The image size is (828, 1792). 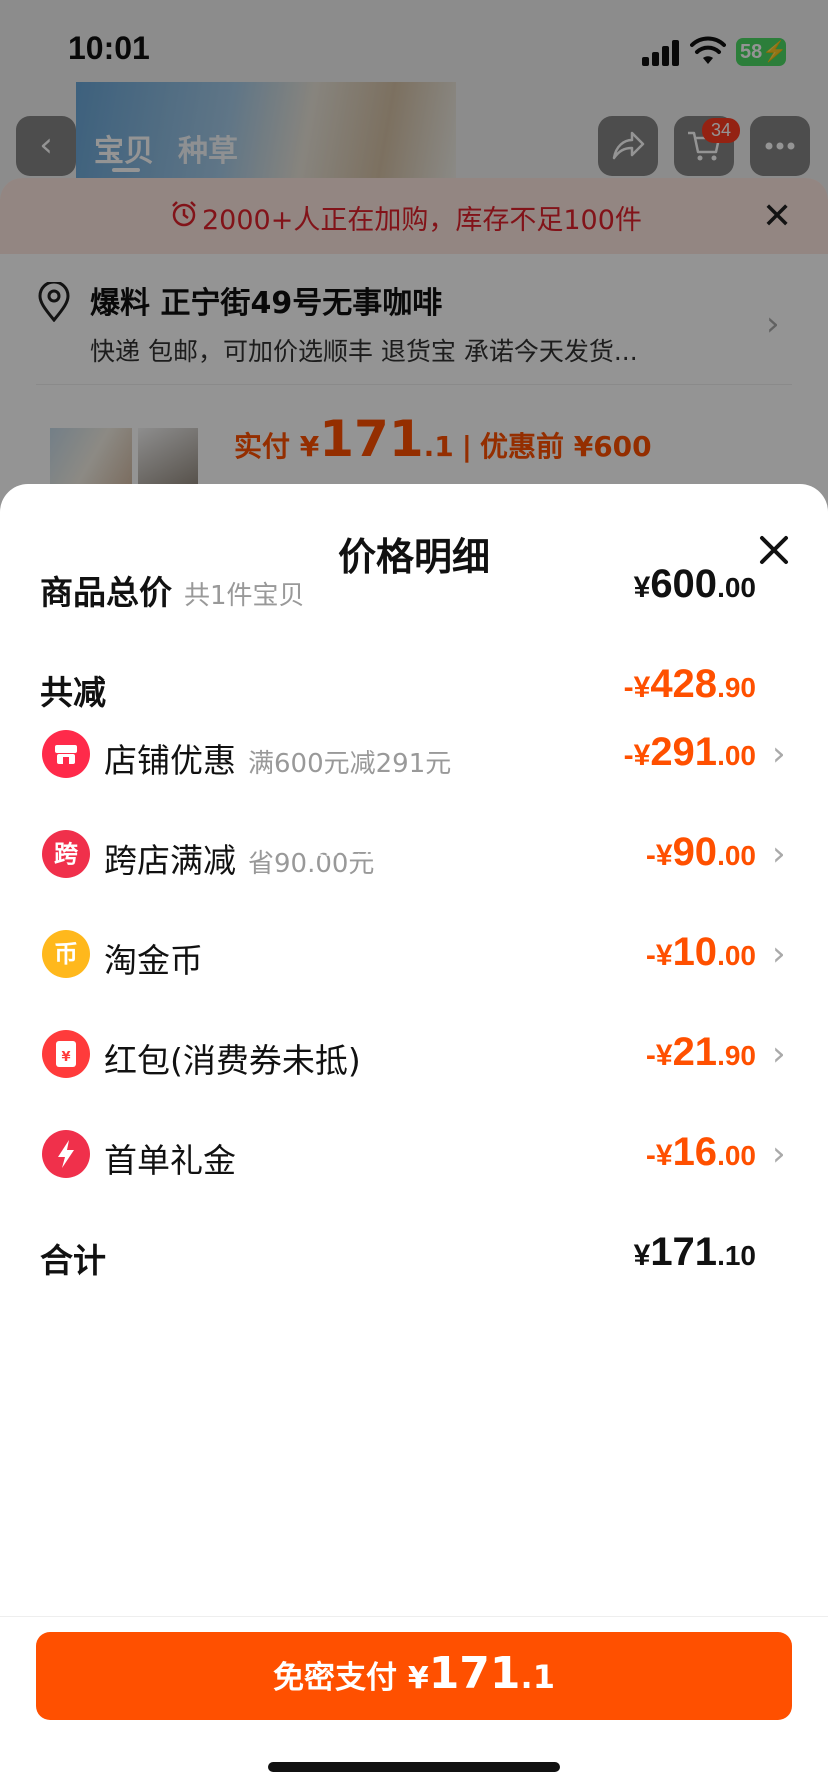 I want to click on pay-int: 171, so click(x=474, y=1673).